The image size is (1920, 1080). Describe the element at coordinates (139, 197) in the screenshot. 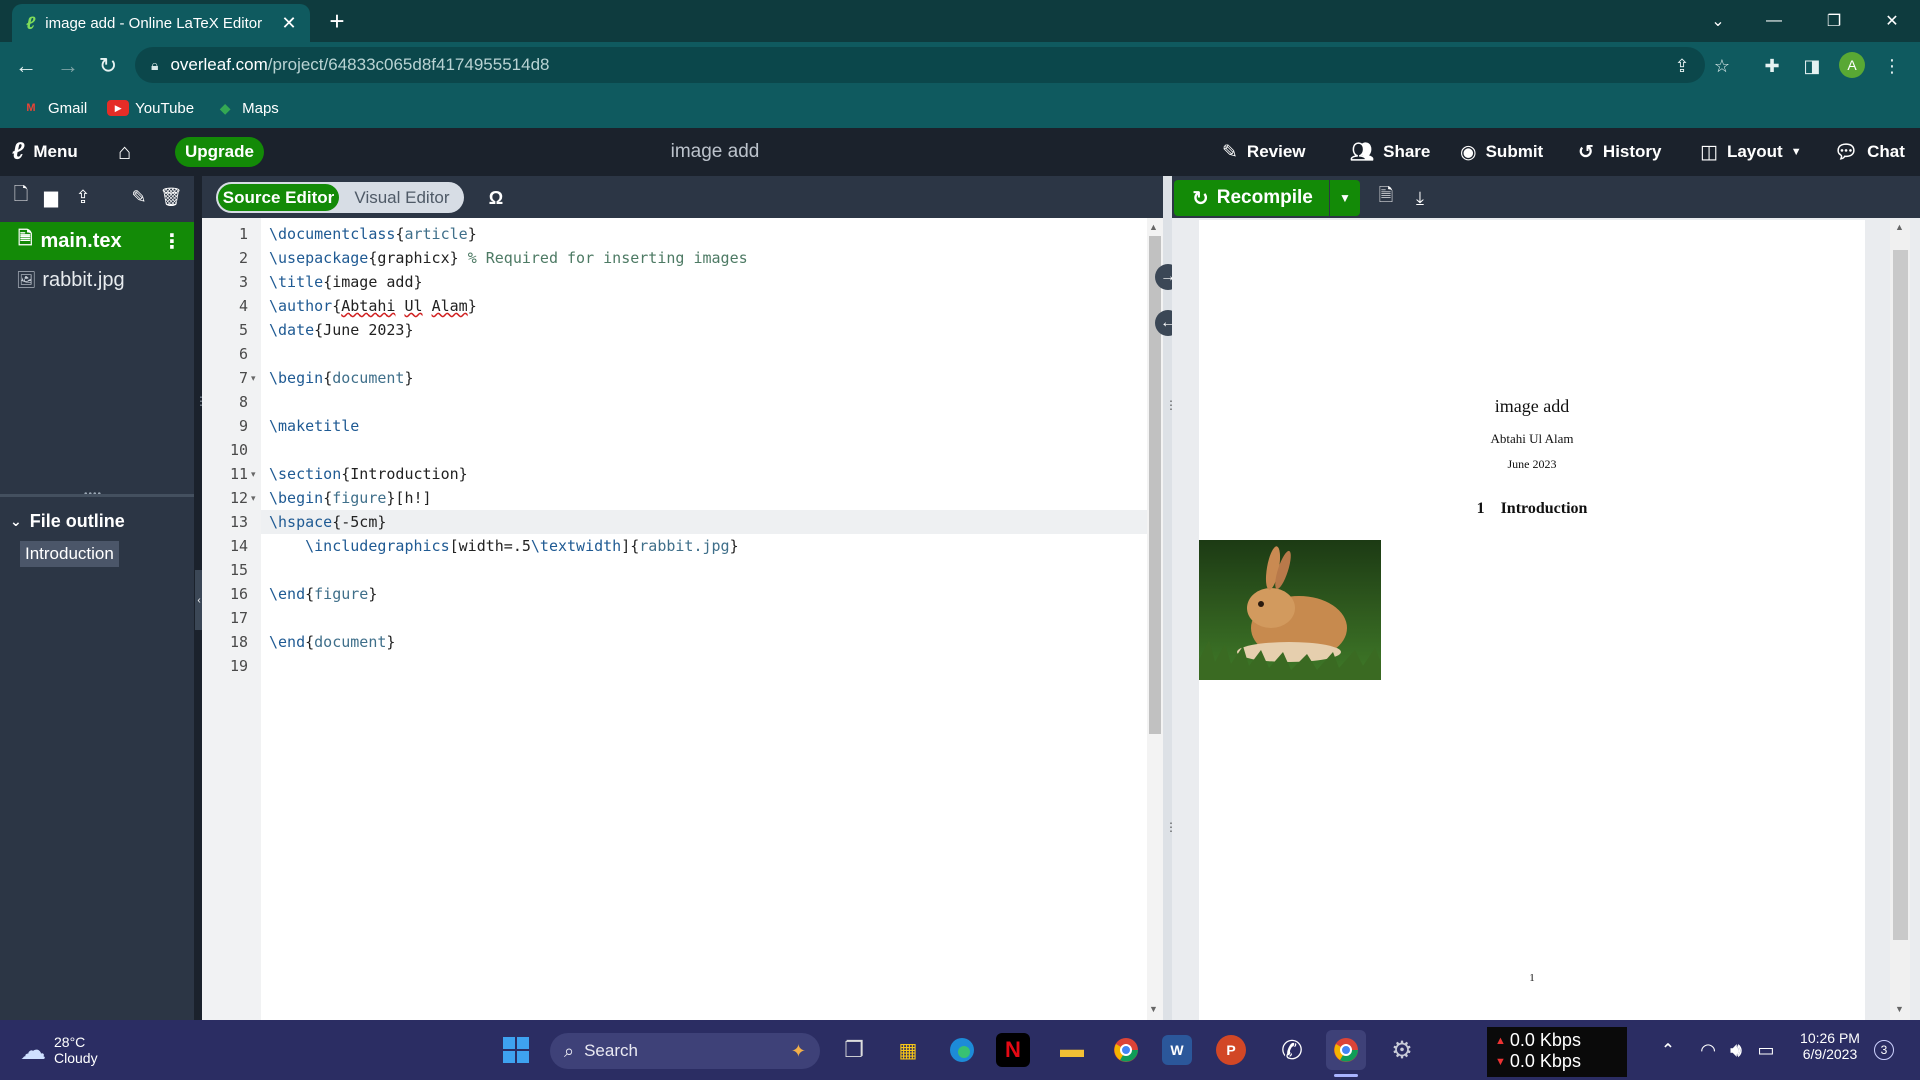

I see `rename-pencil-icon: ✎` at that location.